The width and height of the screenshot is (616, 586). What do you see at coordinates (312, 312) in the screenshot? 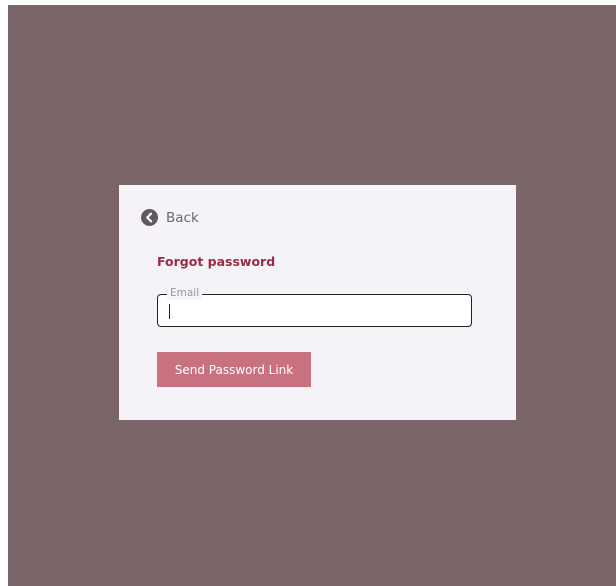
I see `email-input` at bounding box center [312, 312].